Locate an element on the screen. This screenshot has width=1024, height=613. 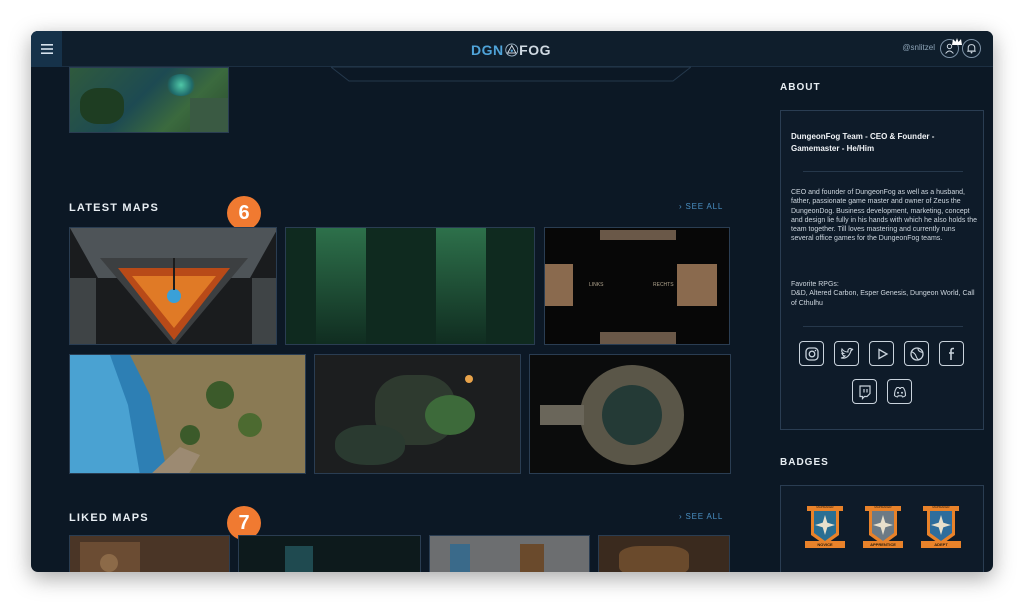
latest-see-all-link: › SEE ALL is located at coordinates (701, 206).